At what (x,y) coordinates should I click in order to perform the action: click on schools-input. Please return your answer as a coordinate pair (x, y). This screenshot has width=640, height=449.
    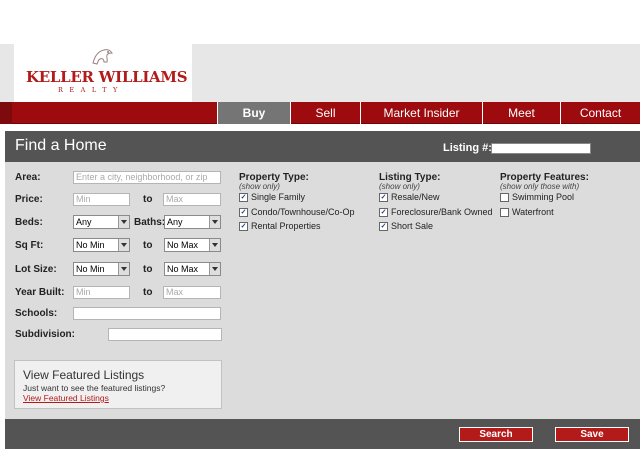
    Looking at the image, I should click on (147, 313).